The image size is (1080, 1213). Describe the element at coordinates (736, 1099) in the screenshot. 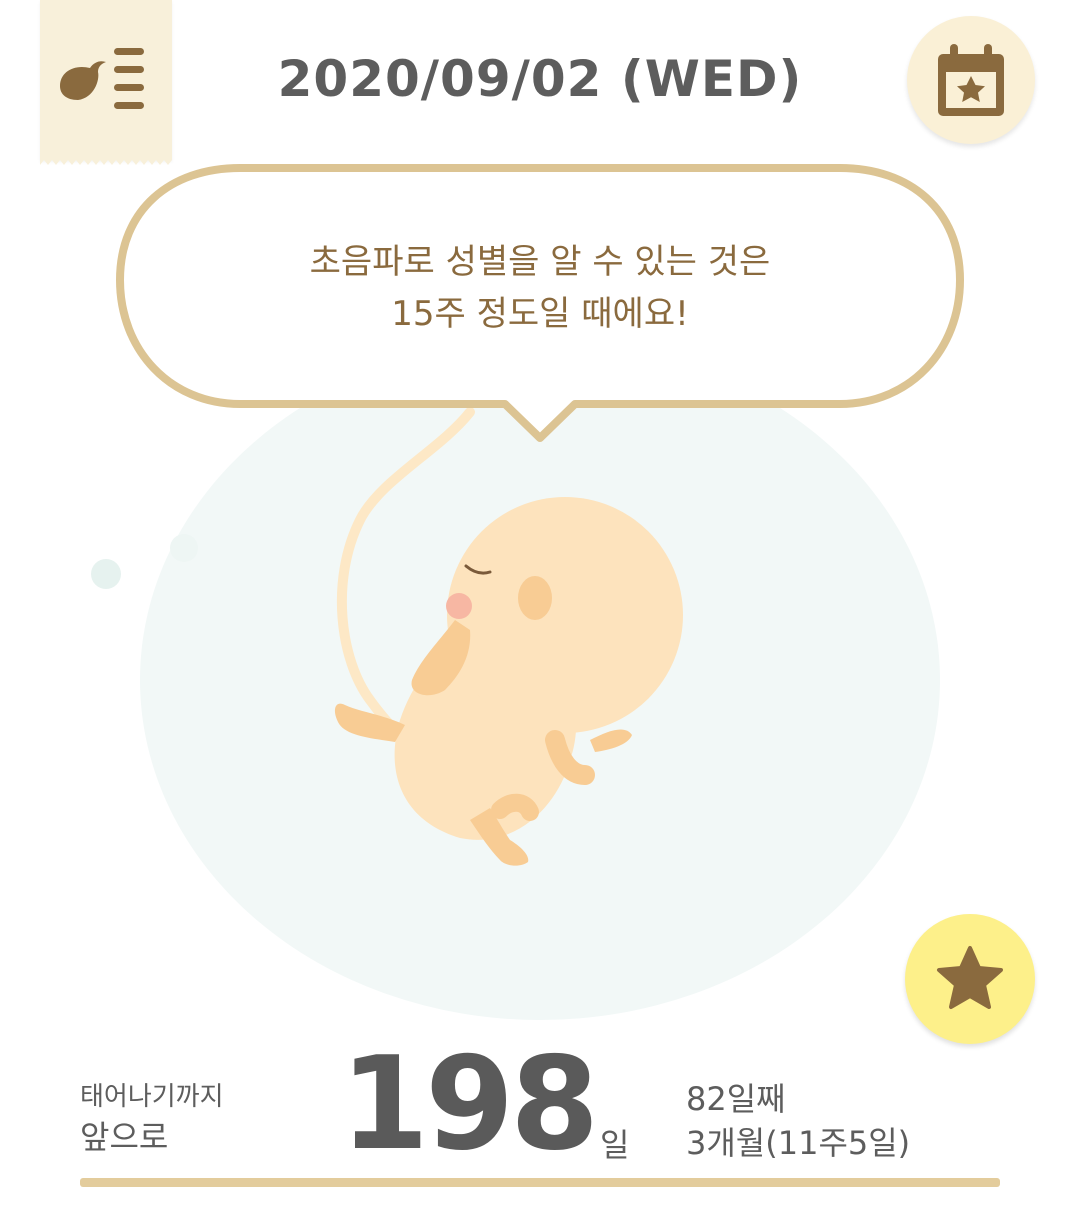

I see `pregnancy-day-count: 82일째` at that location.